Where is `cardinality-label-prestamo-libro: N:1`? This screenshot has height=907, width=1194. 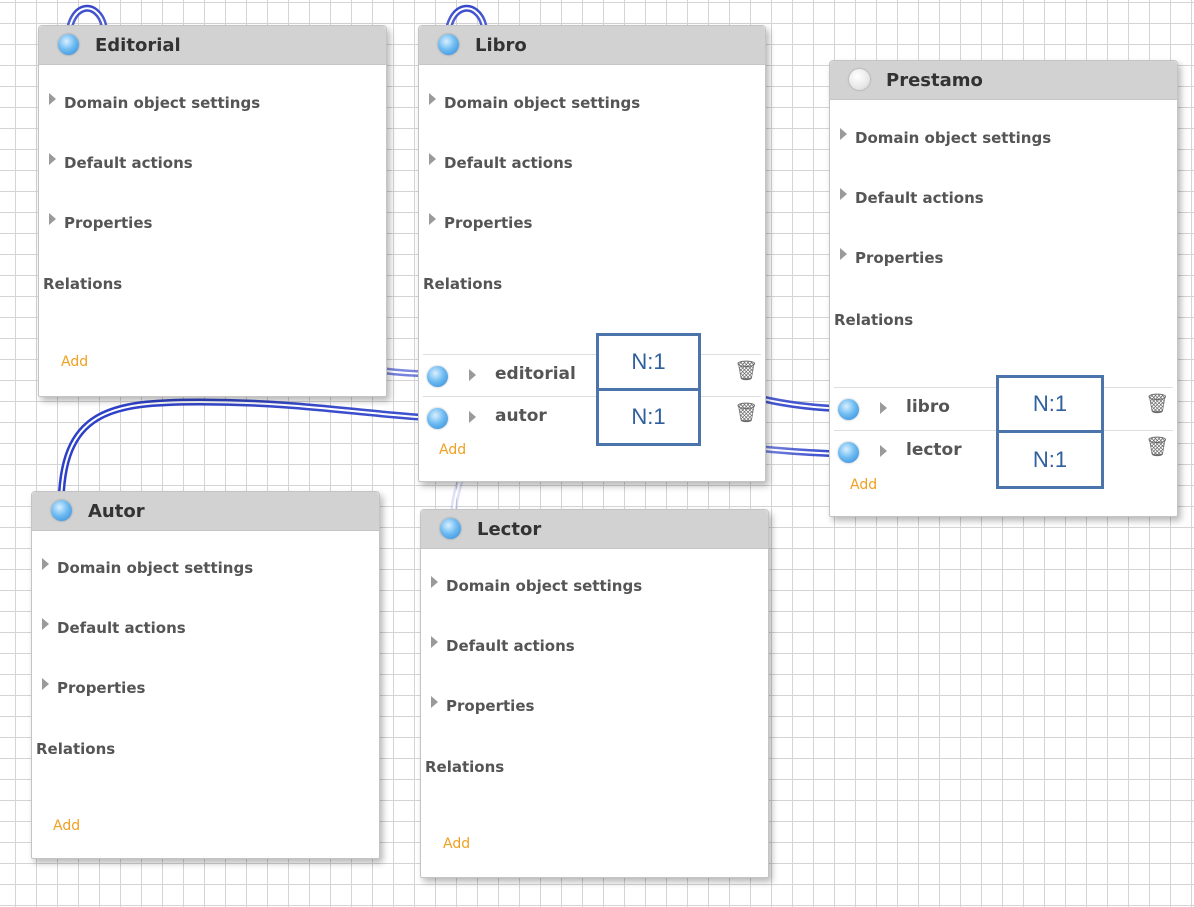
cardinality-label-prestamo-libro: N:1 is located at coordinates (1050, 404).